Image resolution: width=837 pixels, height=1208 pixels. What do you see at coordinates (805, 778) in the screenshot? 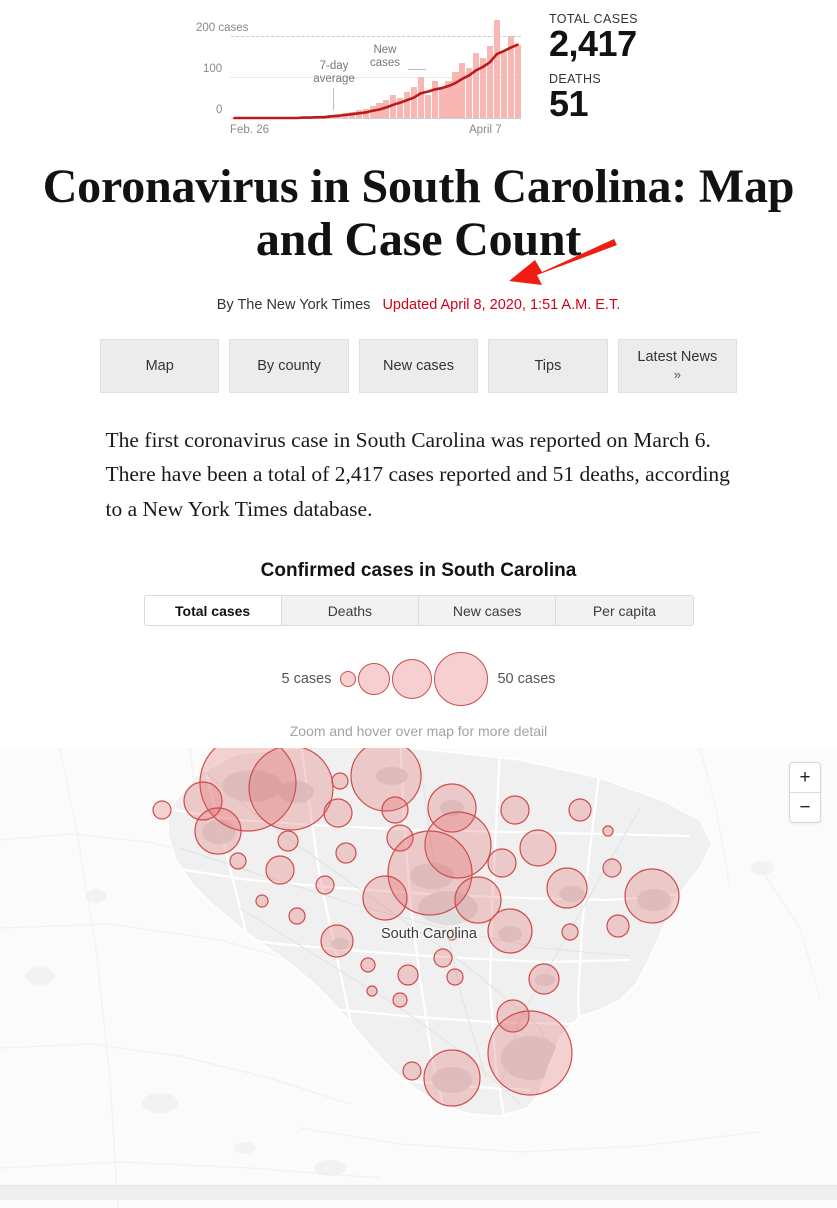
I see `zoom-in-button: +` at bounding box center [805, 778].